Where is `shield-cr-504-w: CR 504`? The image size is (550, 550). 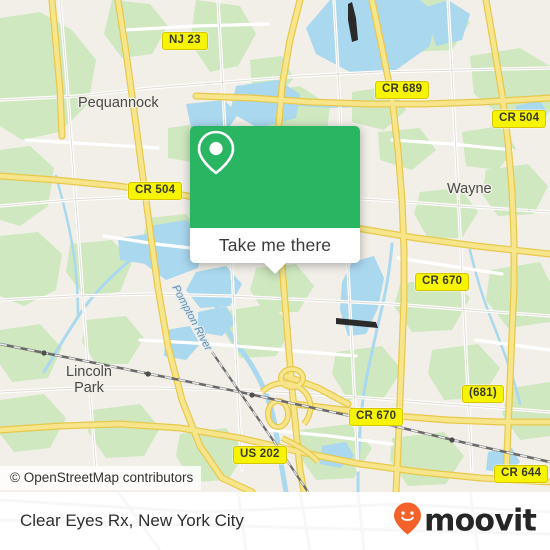 shield-cr-504-w: CR 504 is located at coordinates (155, 191).